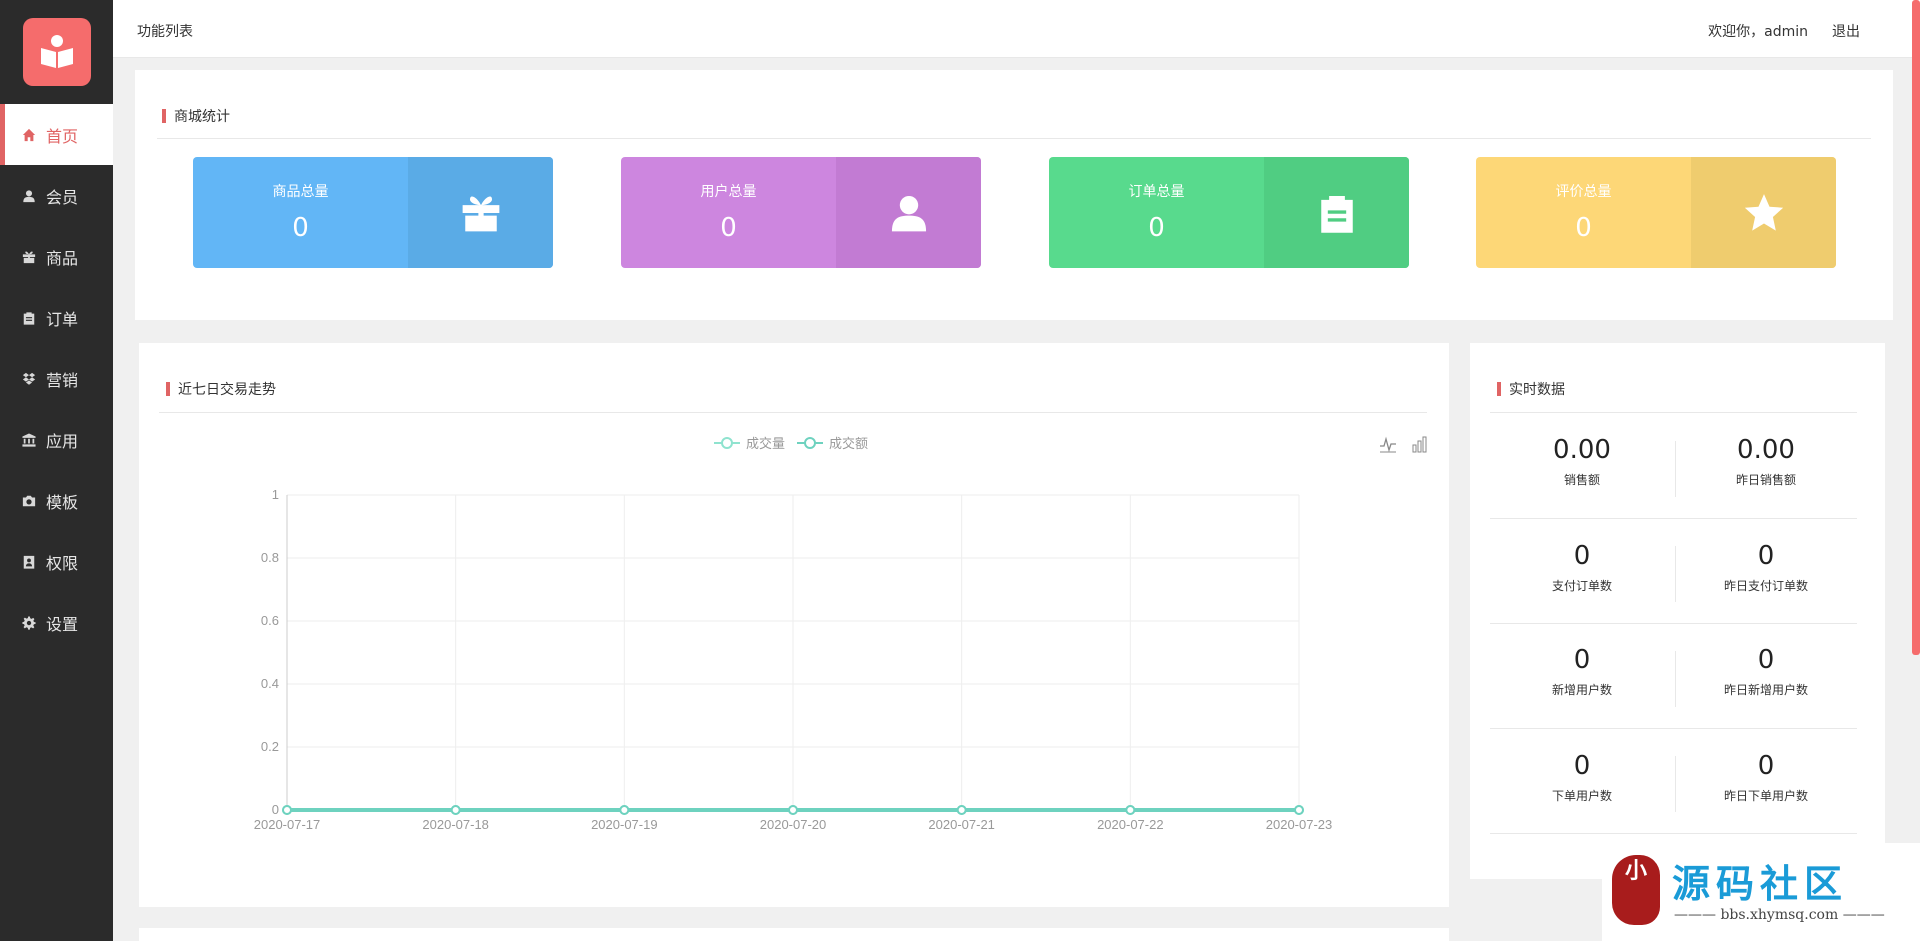  I want to click on sidebar-item-label: 商品, so click(62, 258).